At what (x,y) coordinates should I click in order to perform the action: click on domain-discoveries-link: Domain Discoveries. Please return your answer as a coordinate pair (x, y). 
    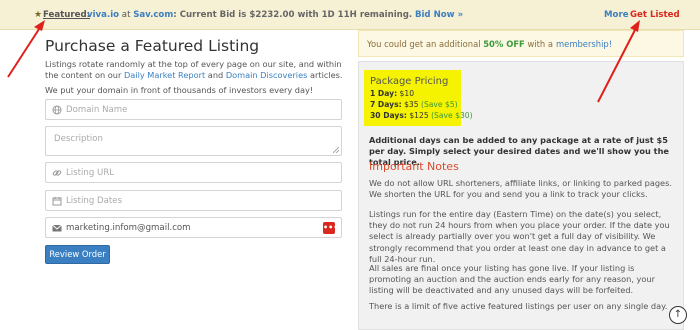
    Looking at the image, I should click on (267, 75).